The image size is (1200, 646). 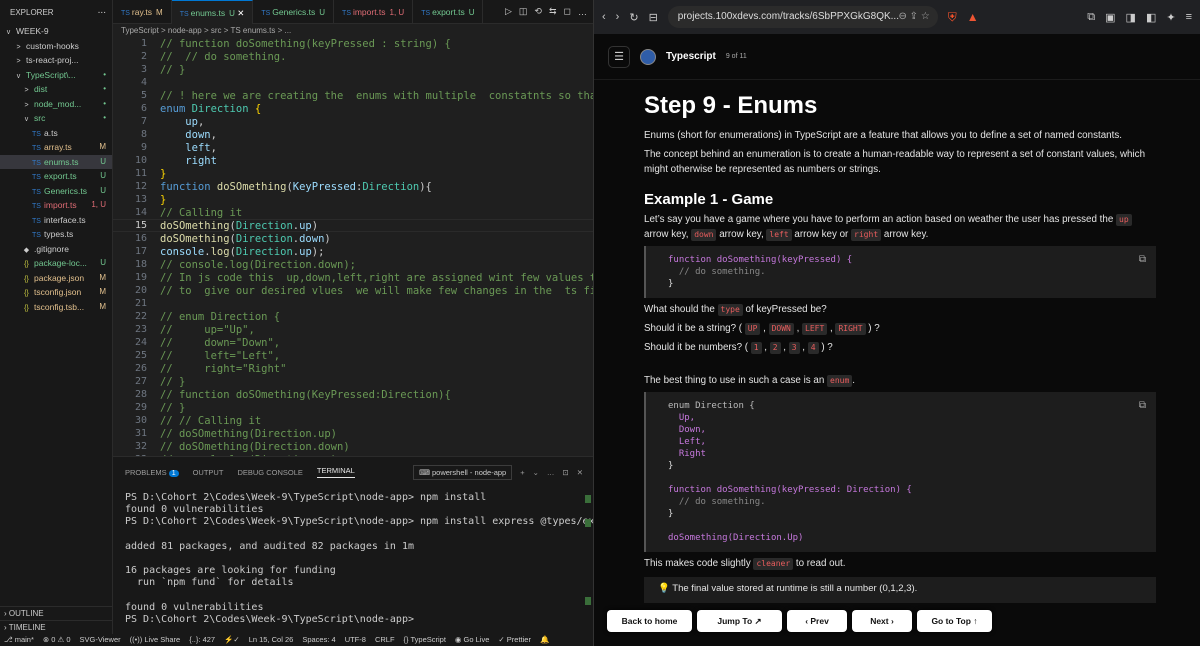 I want to click on editor-tab: TS ray.ts M, so click(x=142, y=12).